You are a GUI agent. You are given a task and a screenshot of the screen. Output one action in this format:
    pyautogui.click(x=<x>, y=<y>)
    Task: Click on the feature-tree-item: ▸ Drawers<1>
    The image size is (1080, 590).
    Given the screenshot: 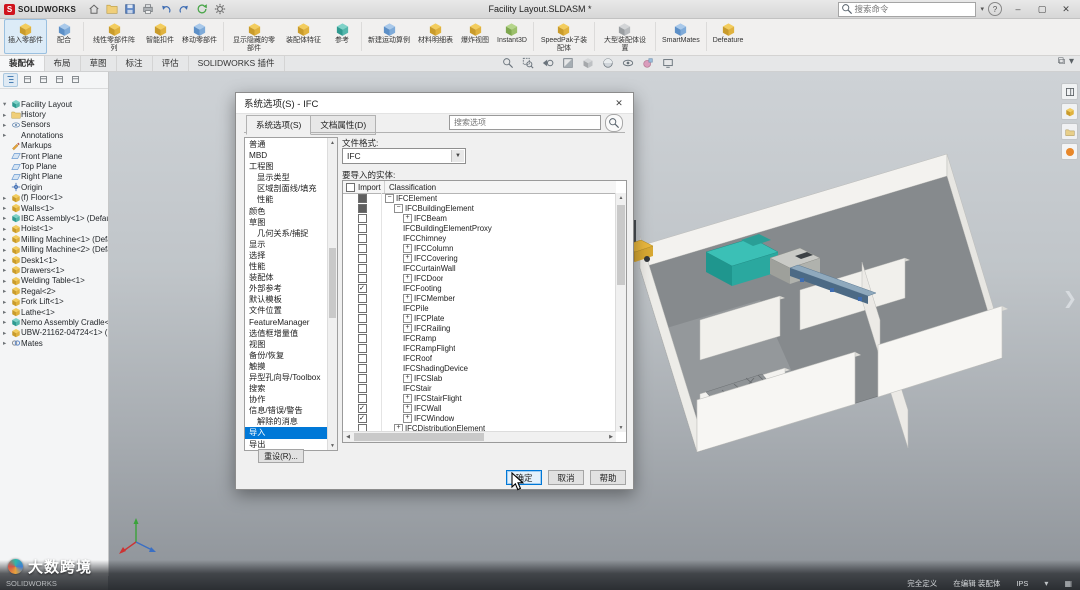 What is the action you would take?
    pyautogui.click(x=54, y=270)
    